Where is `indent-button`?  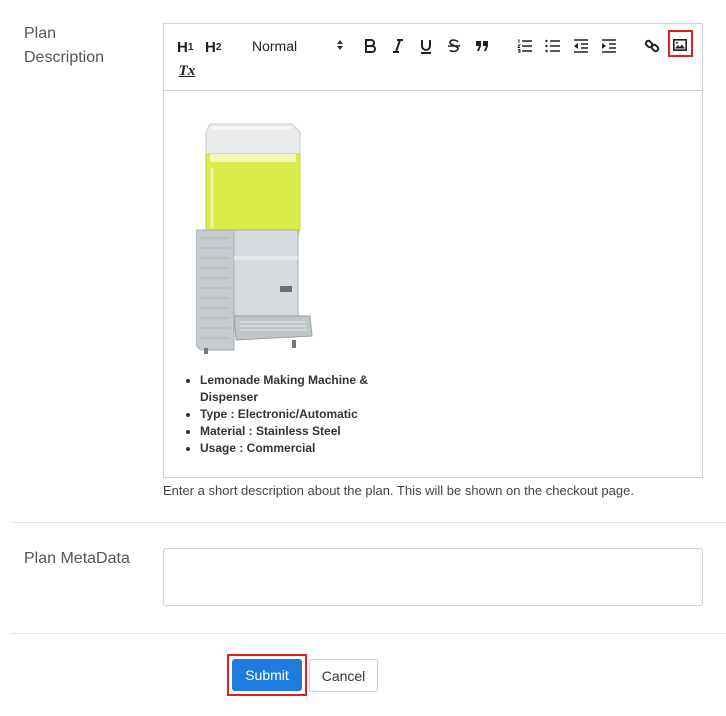 indent-button is located at coordinates (609, 46).